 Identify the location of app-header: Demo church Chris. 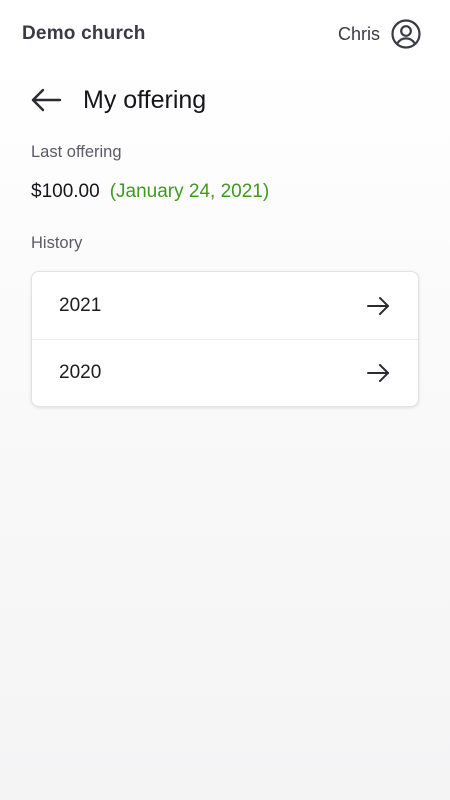
(225, 34).